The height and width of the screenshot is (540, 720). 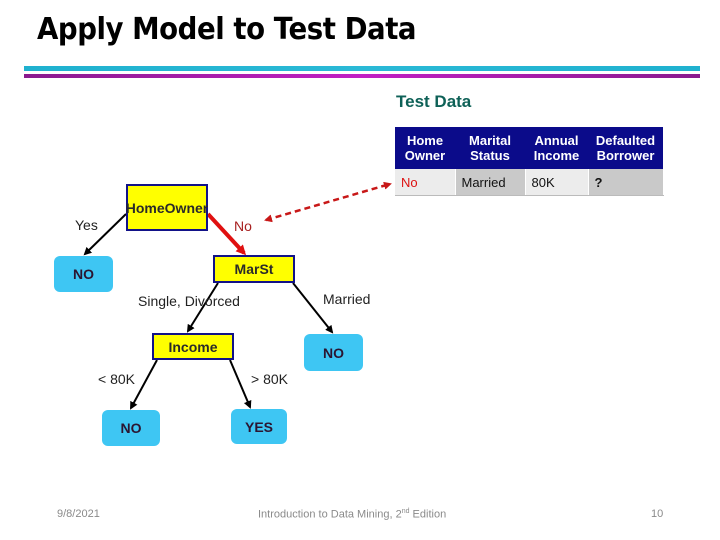 I want to click on edge-label-no: No, so click(x=243, y=226).